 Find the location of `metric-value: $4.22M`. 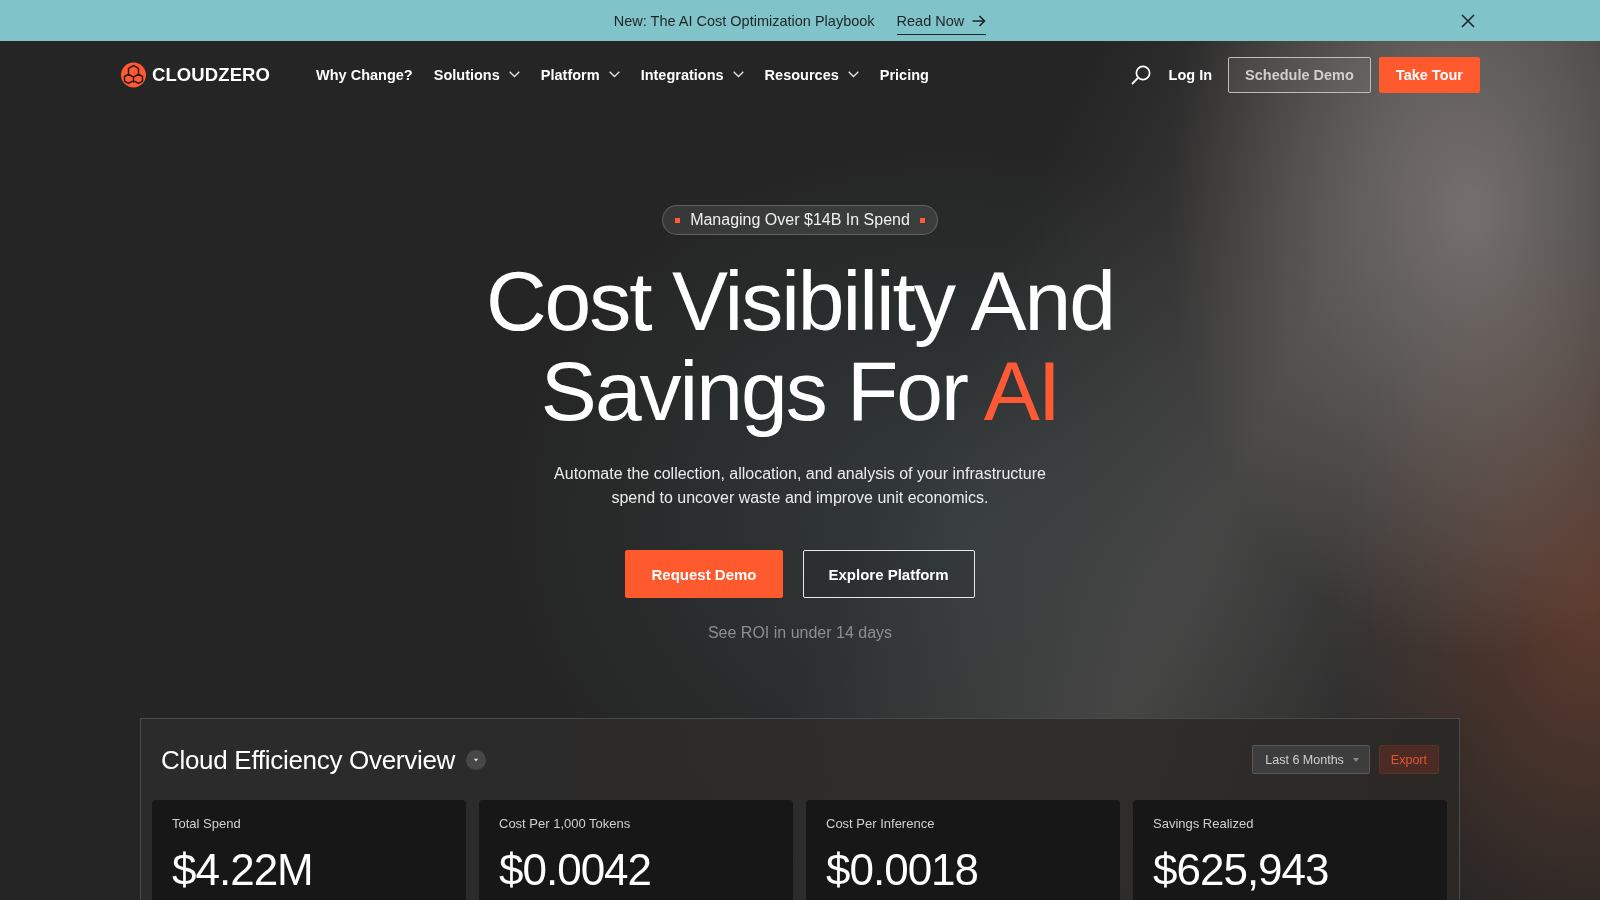

metric-value: $4.22M is located at coordinates (243, 870).